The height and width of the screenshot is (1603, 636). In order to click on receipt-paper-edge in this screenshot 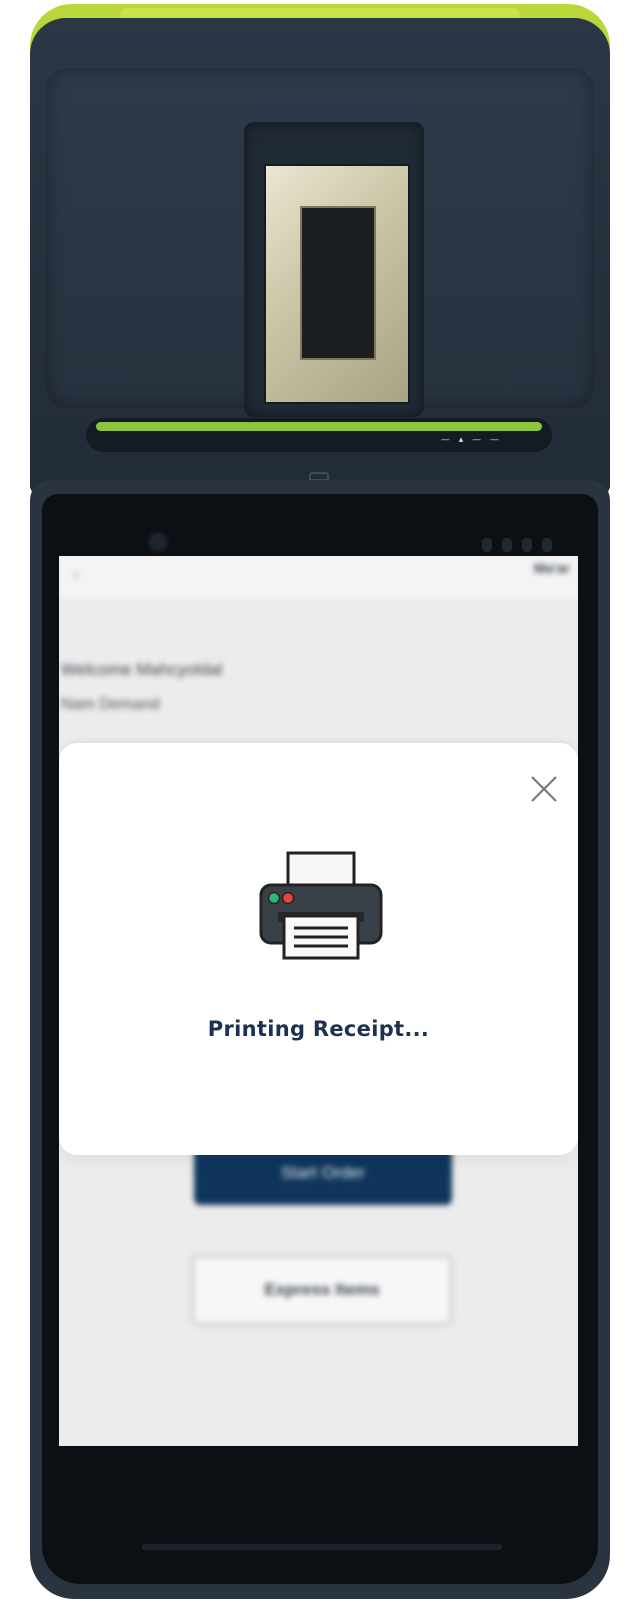, I will do `click(319, 426)`.